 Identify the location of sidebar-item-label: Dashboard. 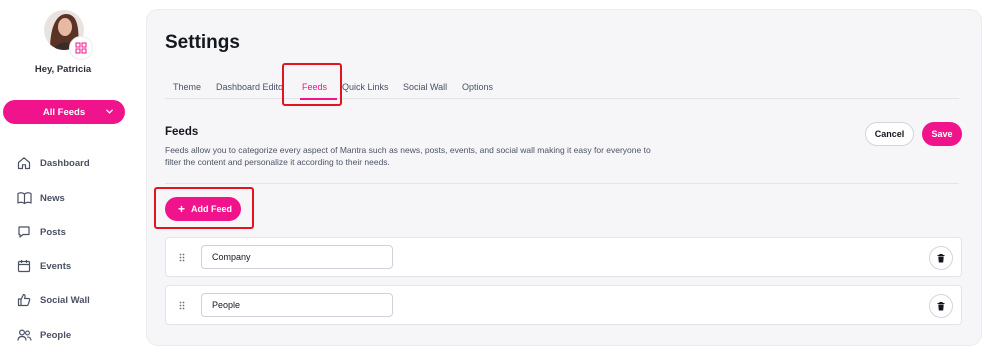
(65, 163).